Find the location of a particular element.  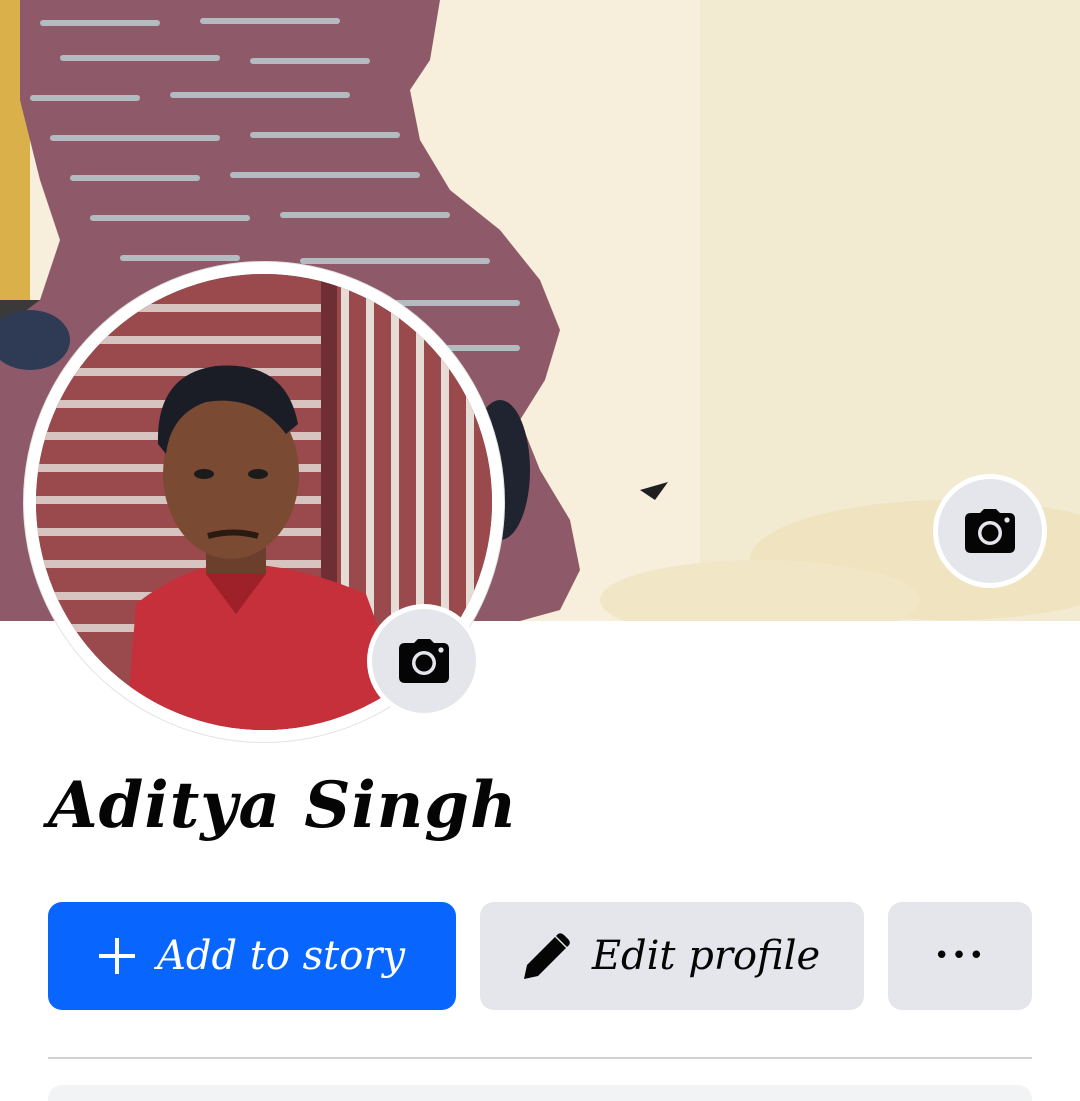

section-divider is located at coordinates (540, 1058).